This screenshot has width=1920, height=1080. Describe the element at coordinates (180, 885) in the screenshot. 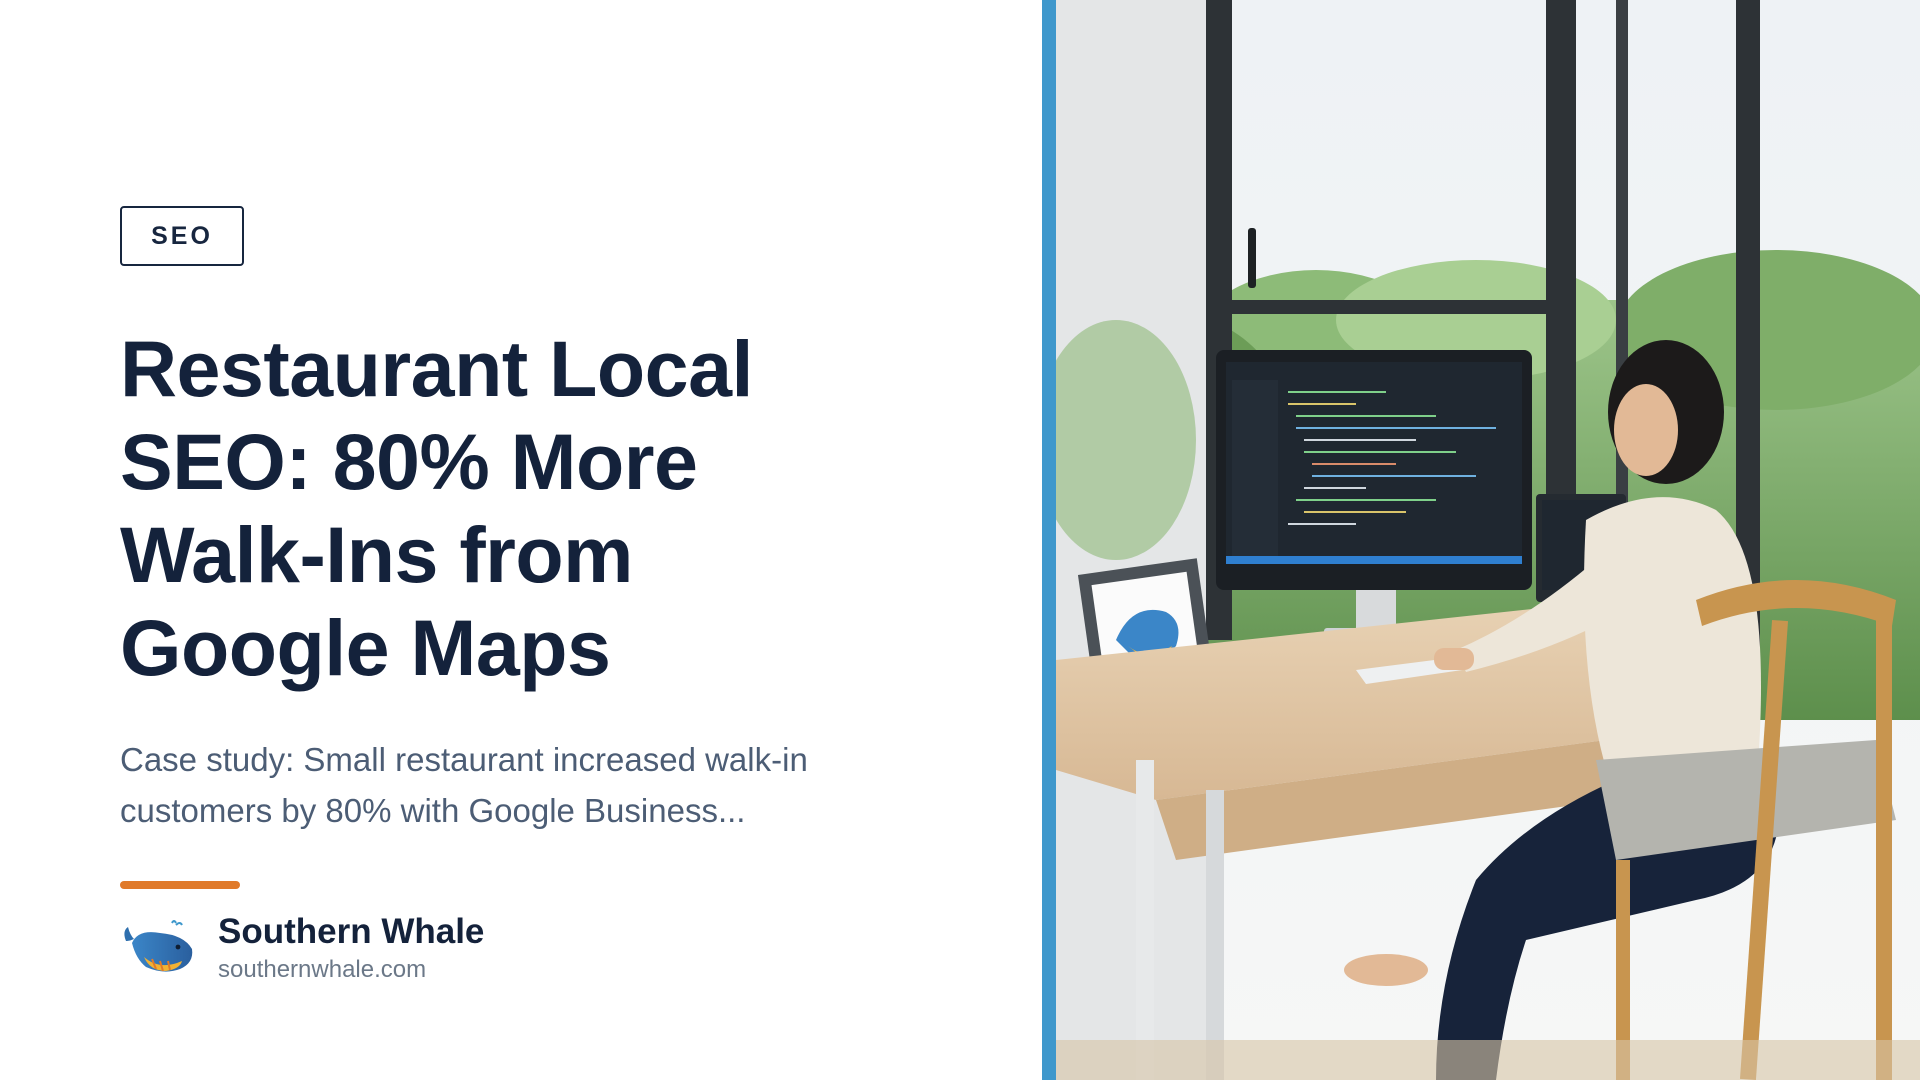

I see `accent-bar` at that location.